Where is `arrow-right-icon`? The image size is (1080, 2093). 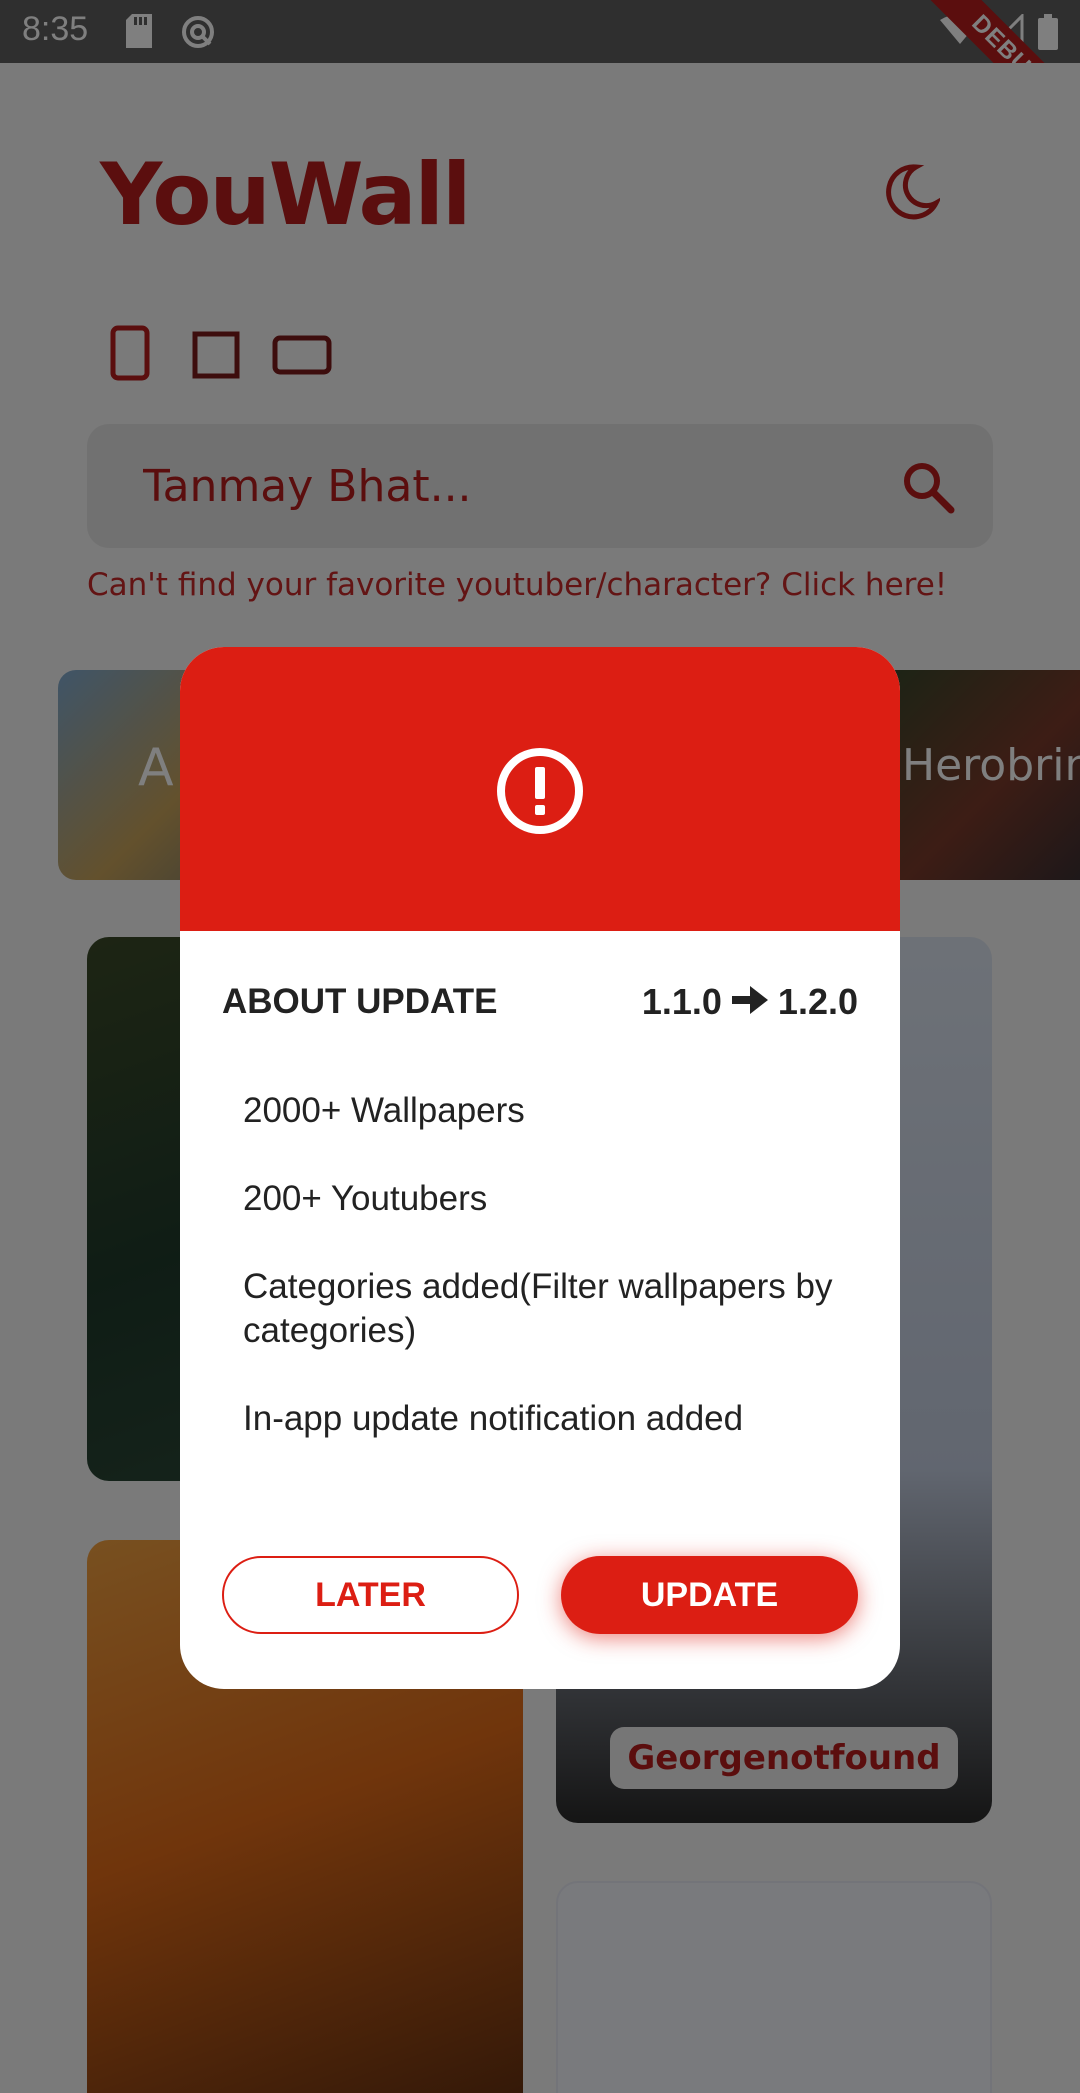 arrow-right-icon is located at coordinates (749, 1002).